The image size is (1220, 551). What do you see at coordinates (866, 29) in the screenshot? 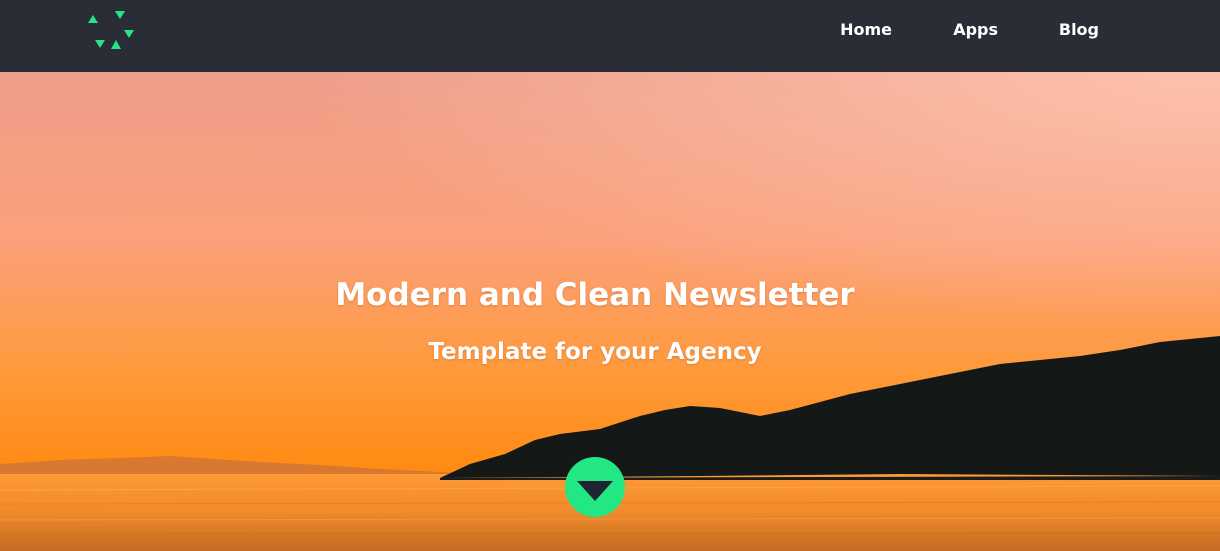
I see `nav-home-link: Home` at bounding box center [866, 29].